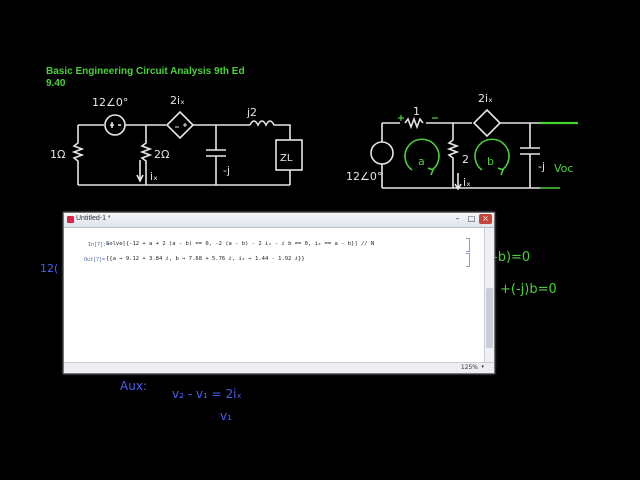 The image size is (640, 480). What do you see at coordinates (95, 260) in the screenshot?
I see `output-cell-label: Out[7]=` at bounding box center [95, 260].